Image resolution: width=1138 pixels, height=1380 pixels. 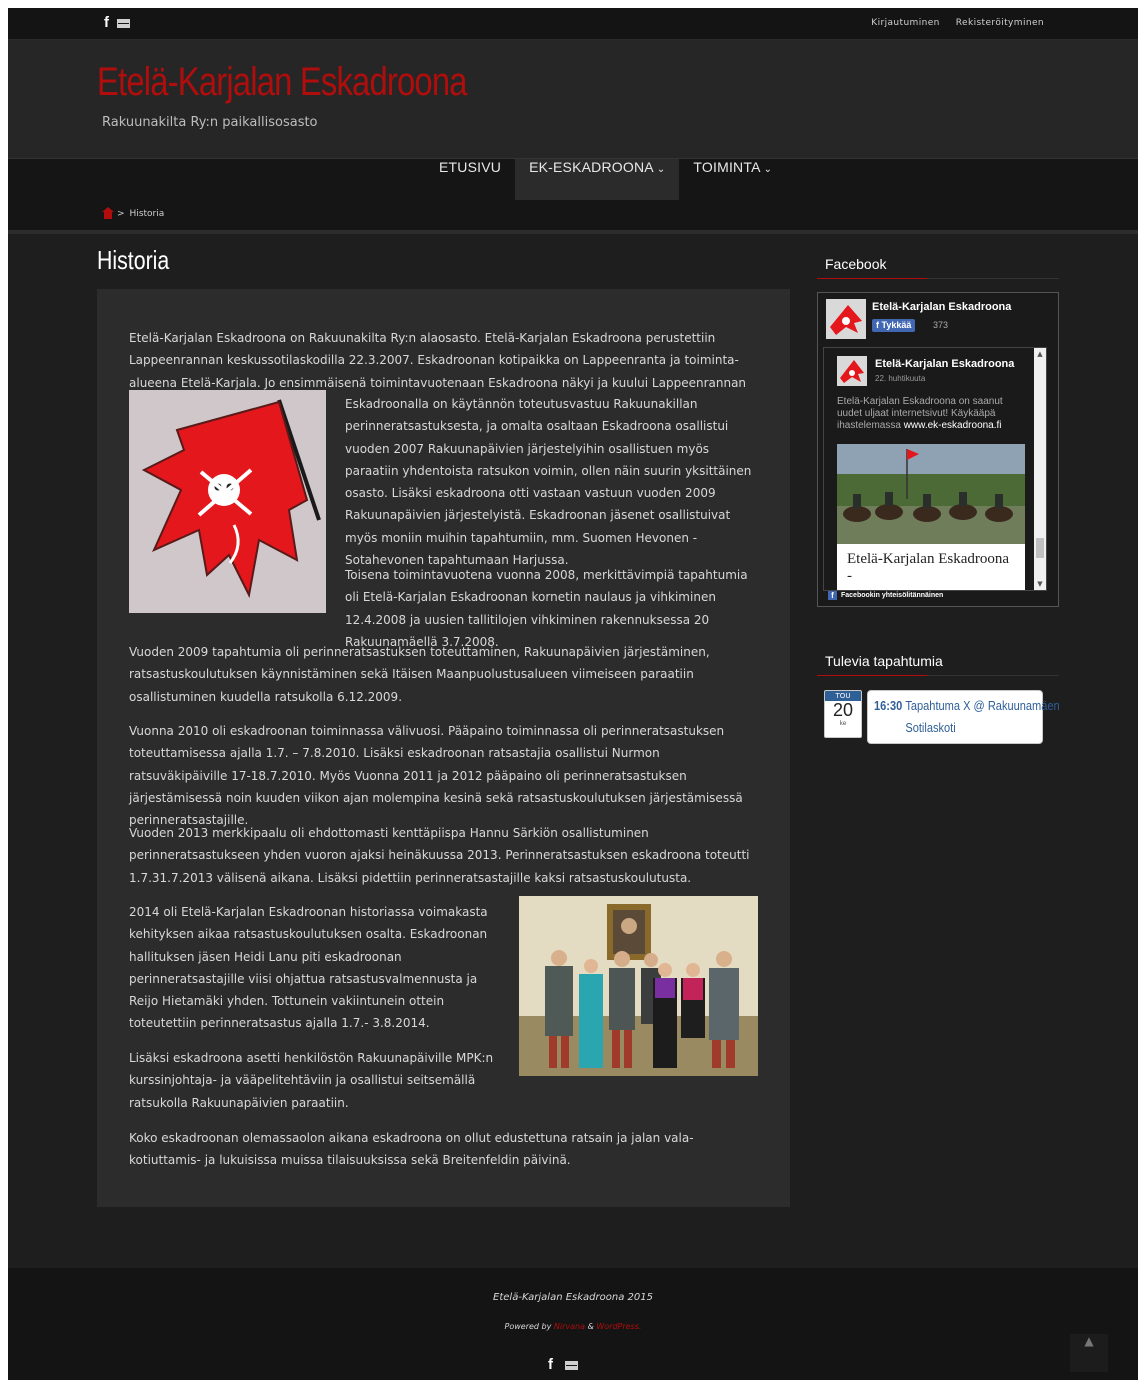 What do you see at coordinates (597, 179) in the screenshot?
I see `nav-item-ek-eskadroona: EK-ESKADROONA ⌄` at bounding box center [597, 179].